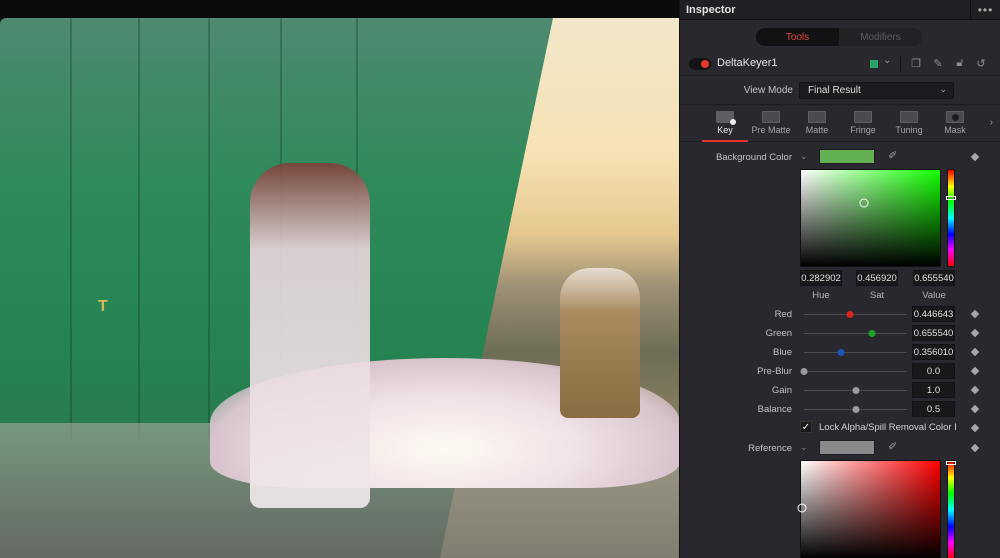 The width and height of the screenshot is (1000, 558). Describe the element at coordinates (933, 390) in the screenshot. I see `slider-value-field: 1.0` at that location.